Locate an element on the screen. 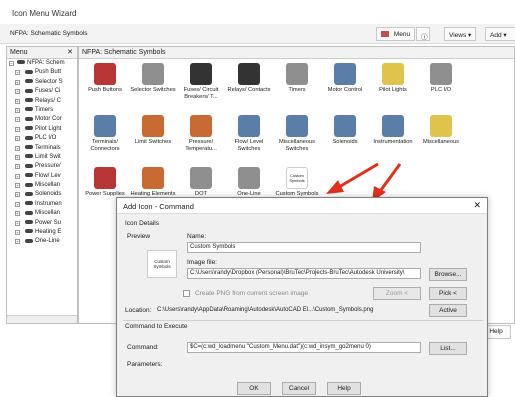 This screenshot has width=515, height=397. tree-item: + Timers is located at coordinates (42, 110).